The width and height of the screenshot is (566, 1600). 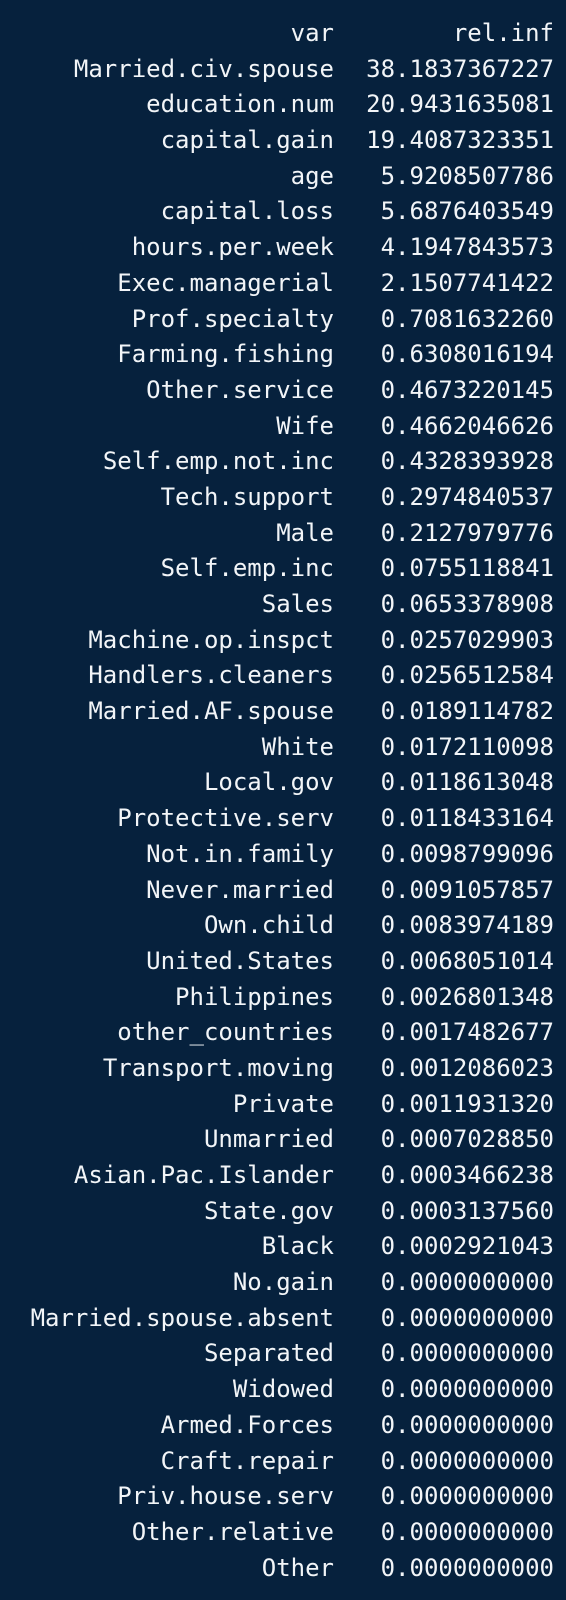 What do you see at coordinates (467, 1067) in the screenshot?
I see `rel-inf-cell: 0.0012086023` at bounding box center [467, 1067].